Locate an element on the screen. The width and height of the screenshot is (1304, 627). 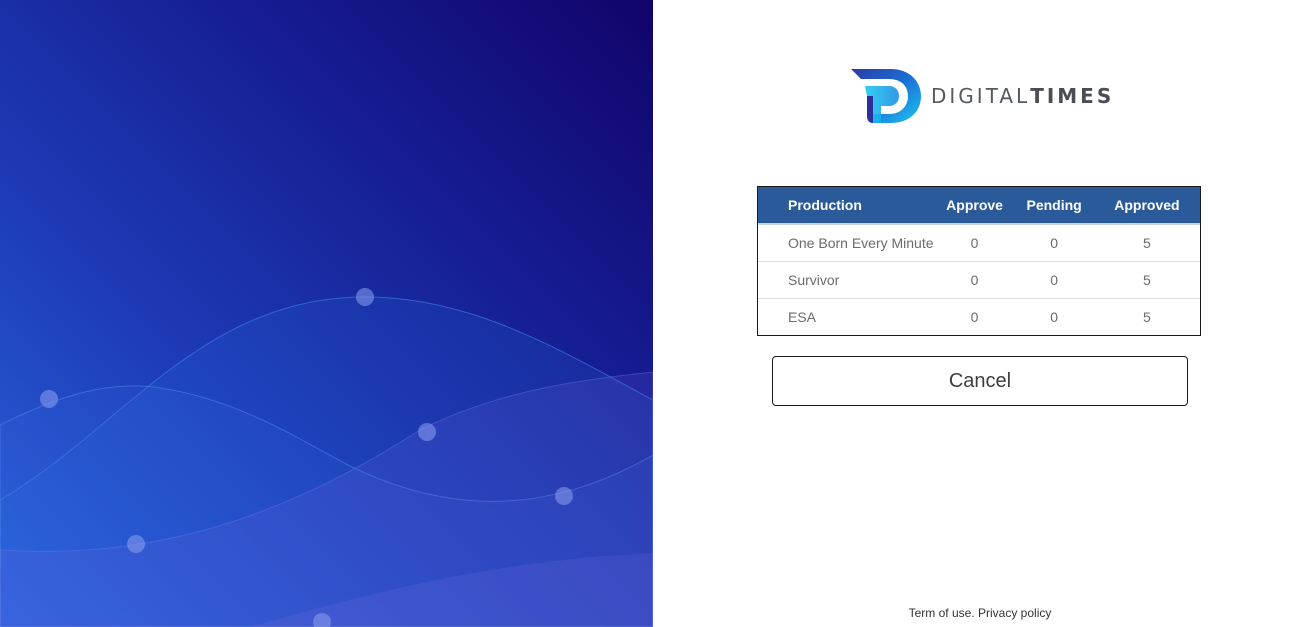
column-header-production: Production is located at coordinates (846, 206).